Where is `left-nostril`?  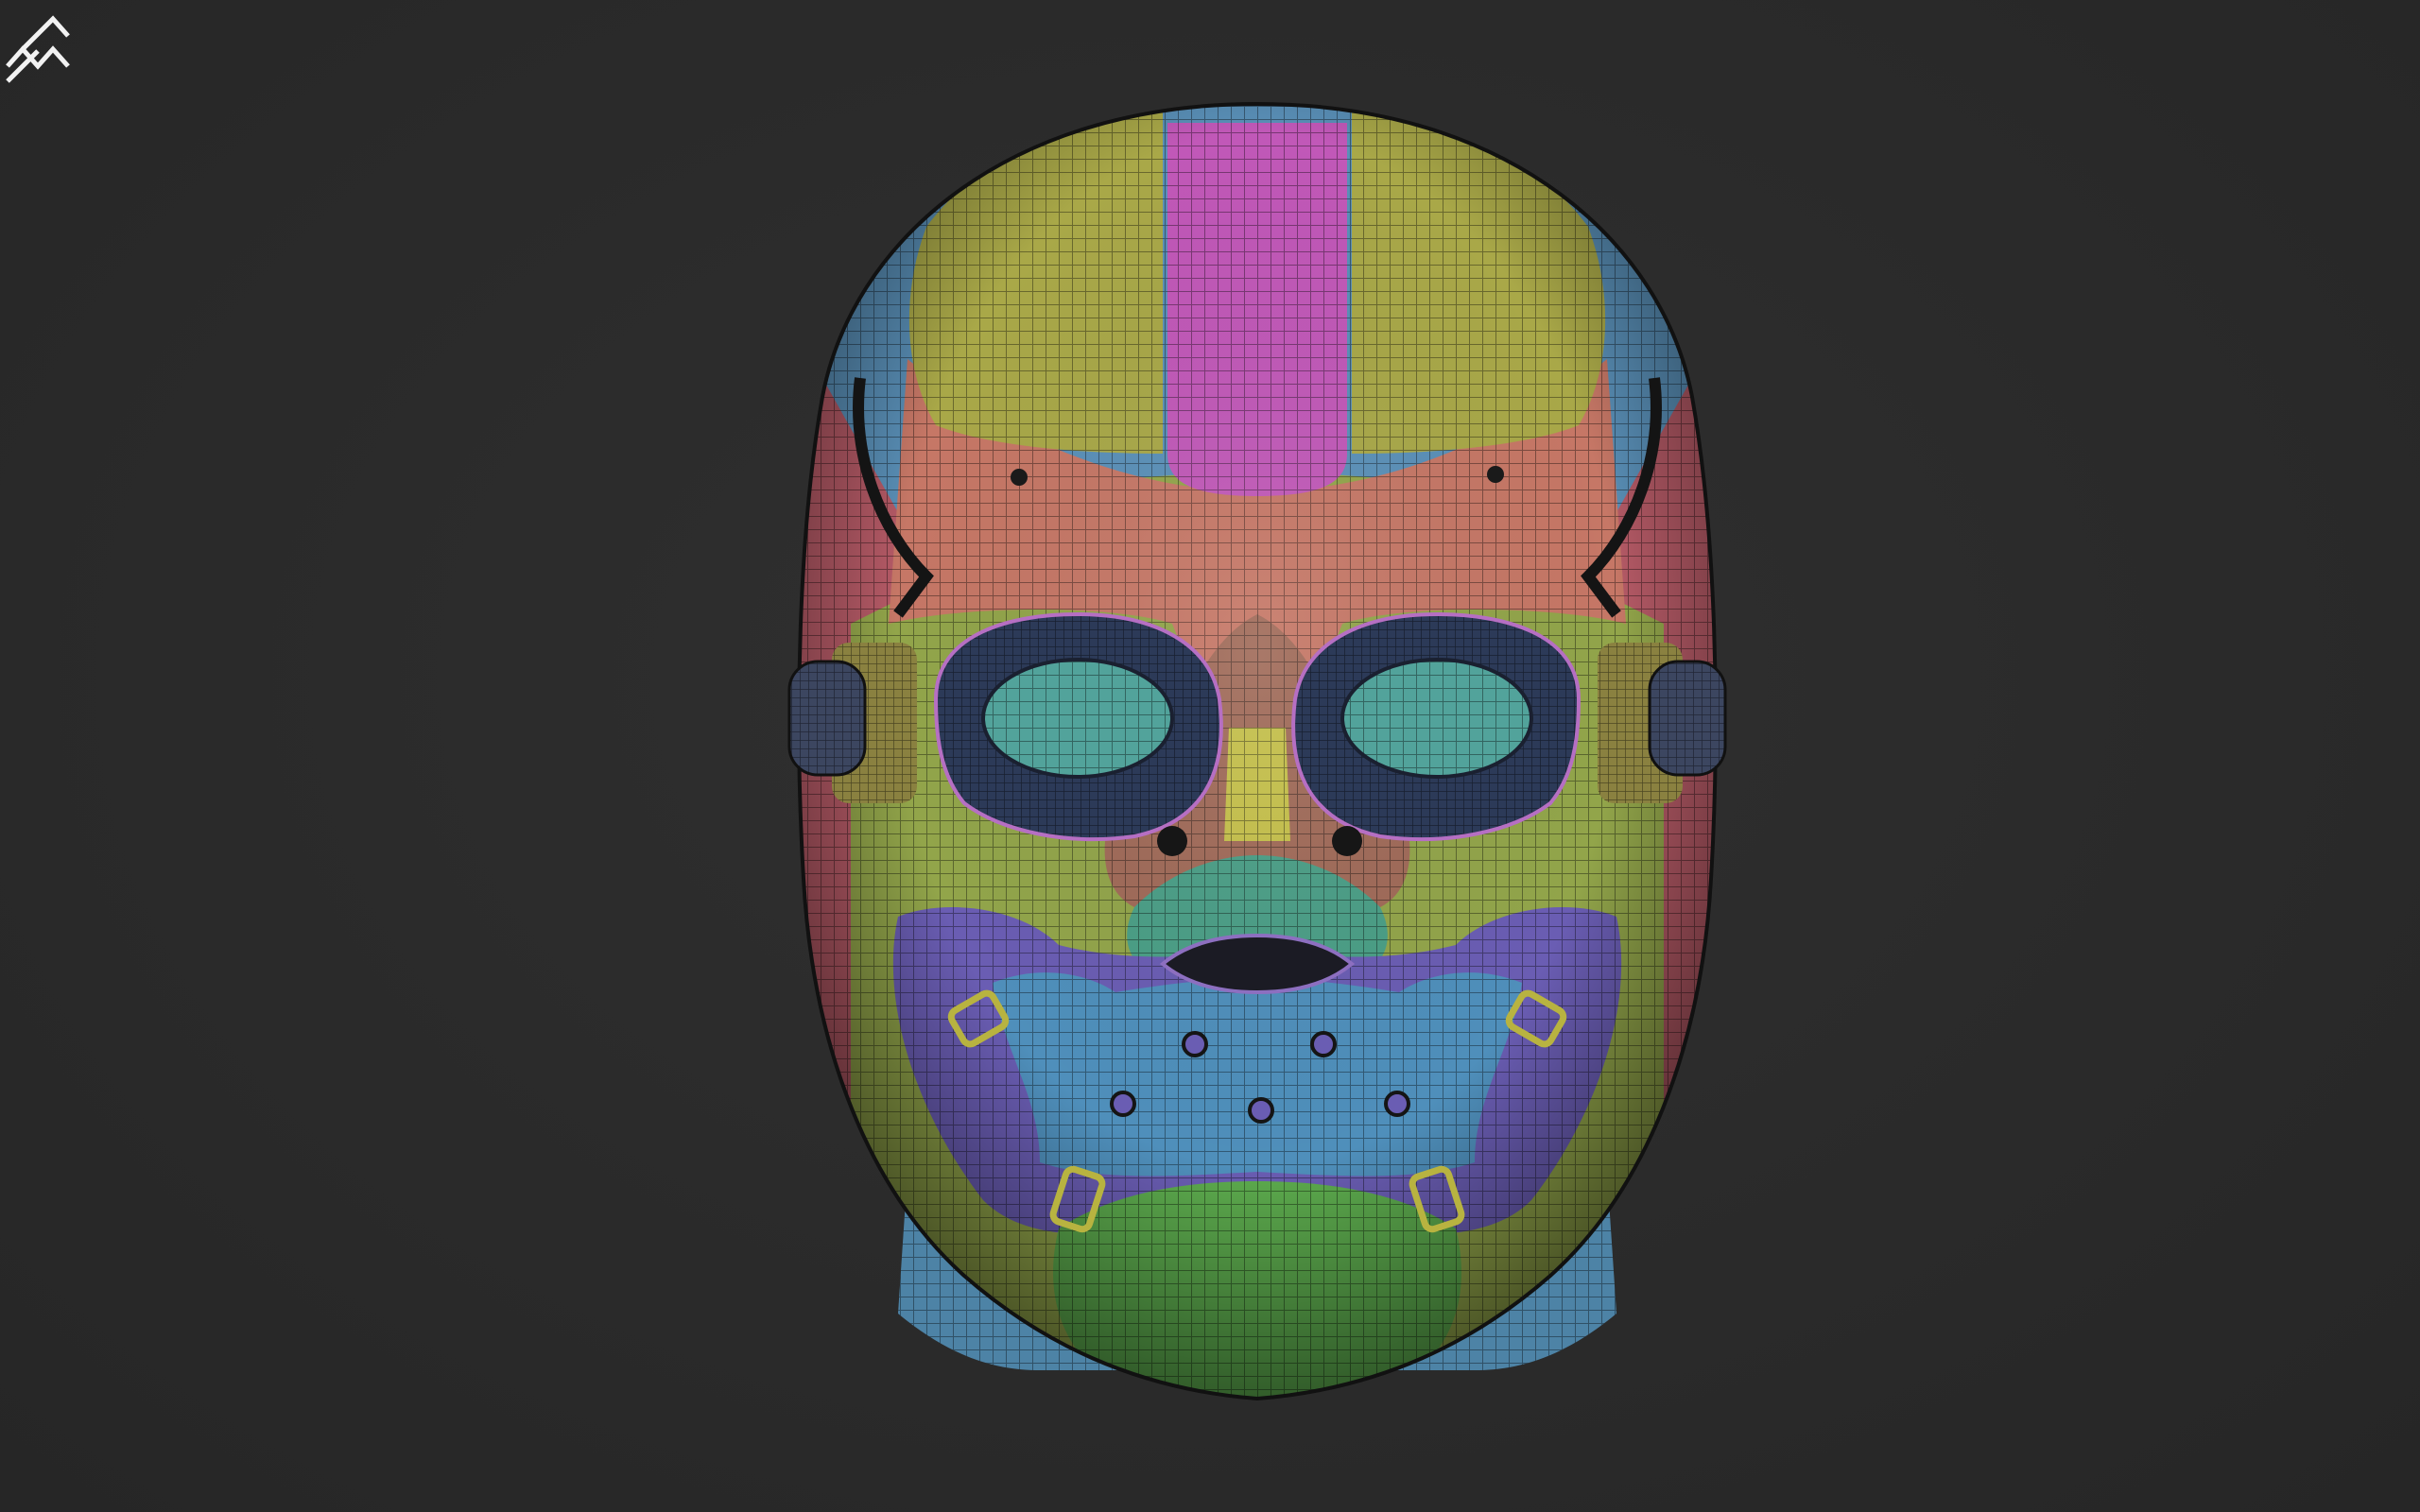
left-nostril is located at coordinates (1172, 841).